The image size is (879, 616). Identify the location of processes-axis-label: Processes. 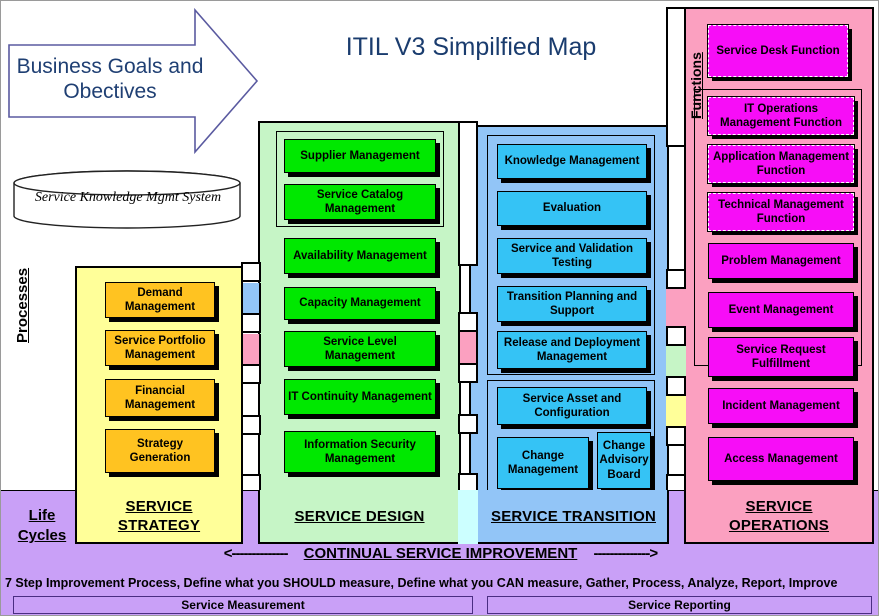
(22, 305).